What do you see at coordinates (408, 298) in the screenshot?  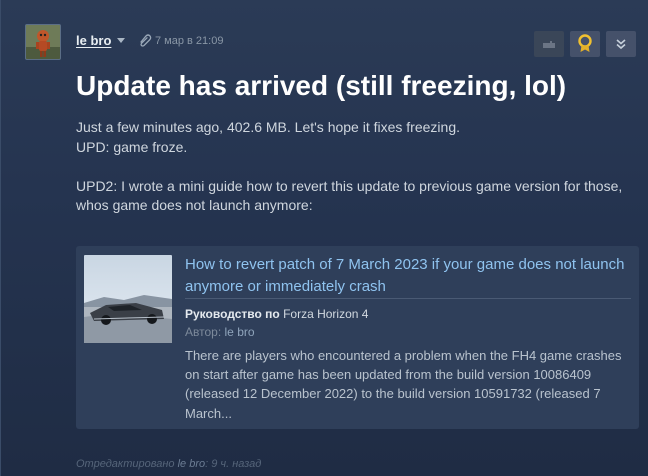 I see `divider` at bounding box center [408, 298].